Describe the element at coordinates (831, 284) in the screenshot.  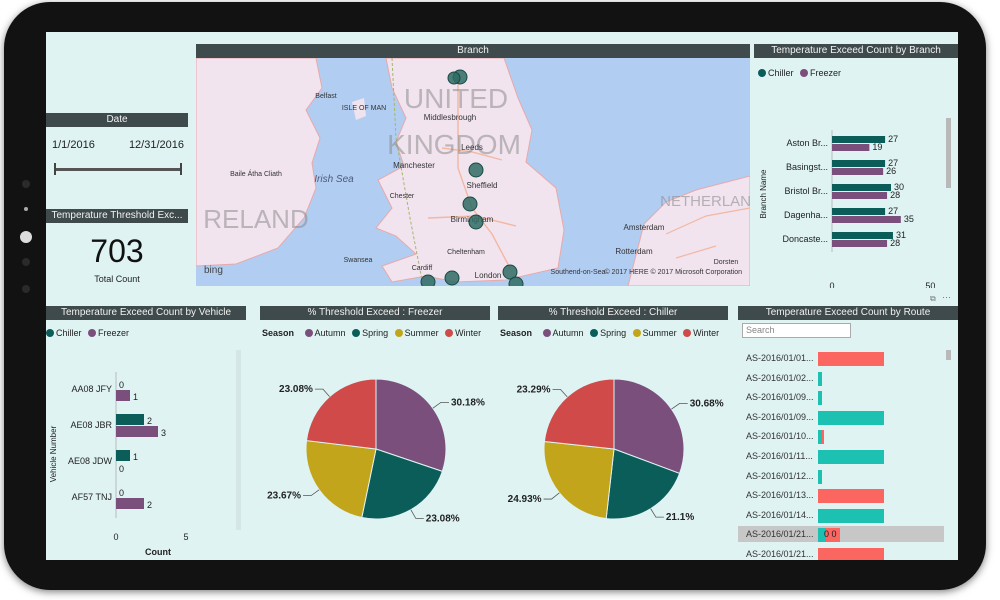
I see `x-tick-label: 0` at that location.